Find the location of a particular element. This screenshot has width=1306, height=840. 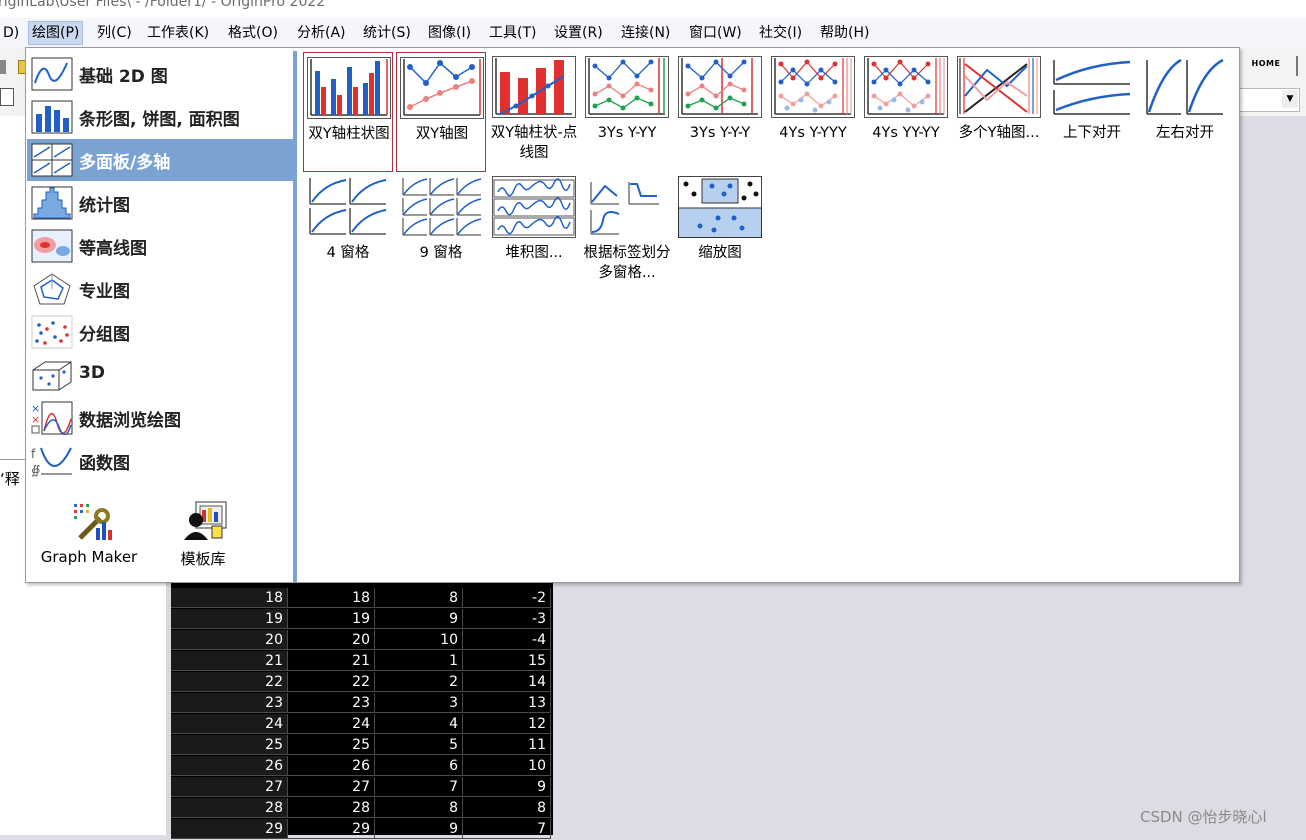

col-c-cell: -2 is located at coordinates (507, 598).